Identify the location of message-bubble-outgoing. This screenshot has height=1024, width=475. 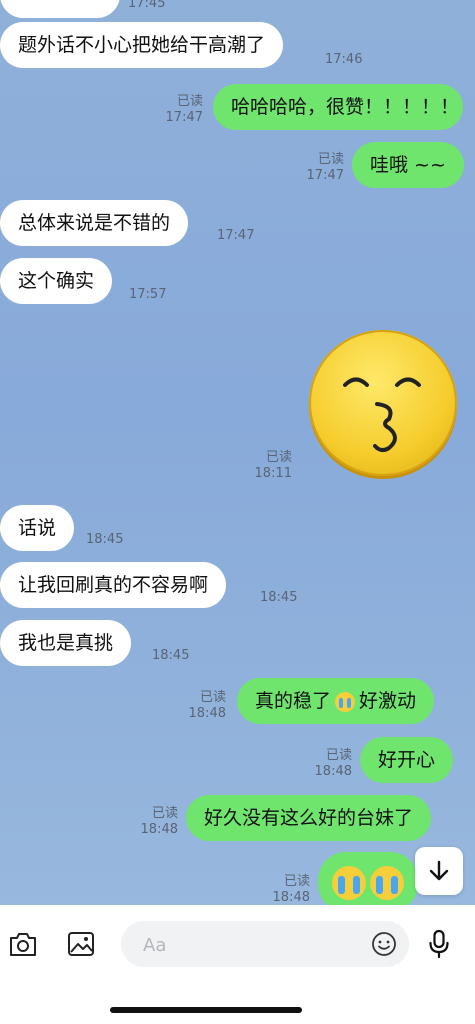
(368, 878).